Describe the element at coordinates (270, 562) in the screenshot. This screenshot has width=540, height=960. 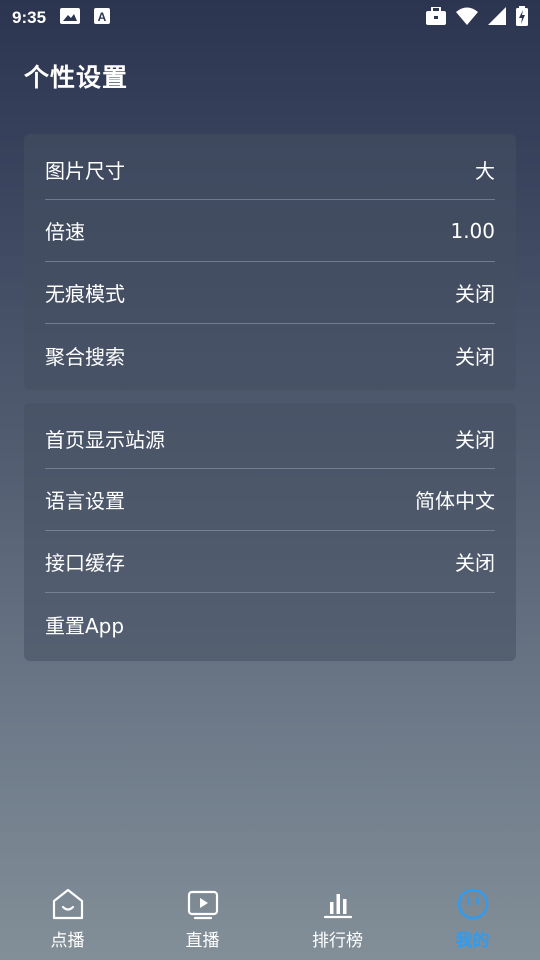
I see `setting-row-api-cache: 接口缓存 关闭` at that location.